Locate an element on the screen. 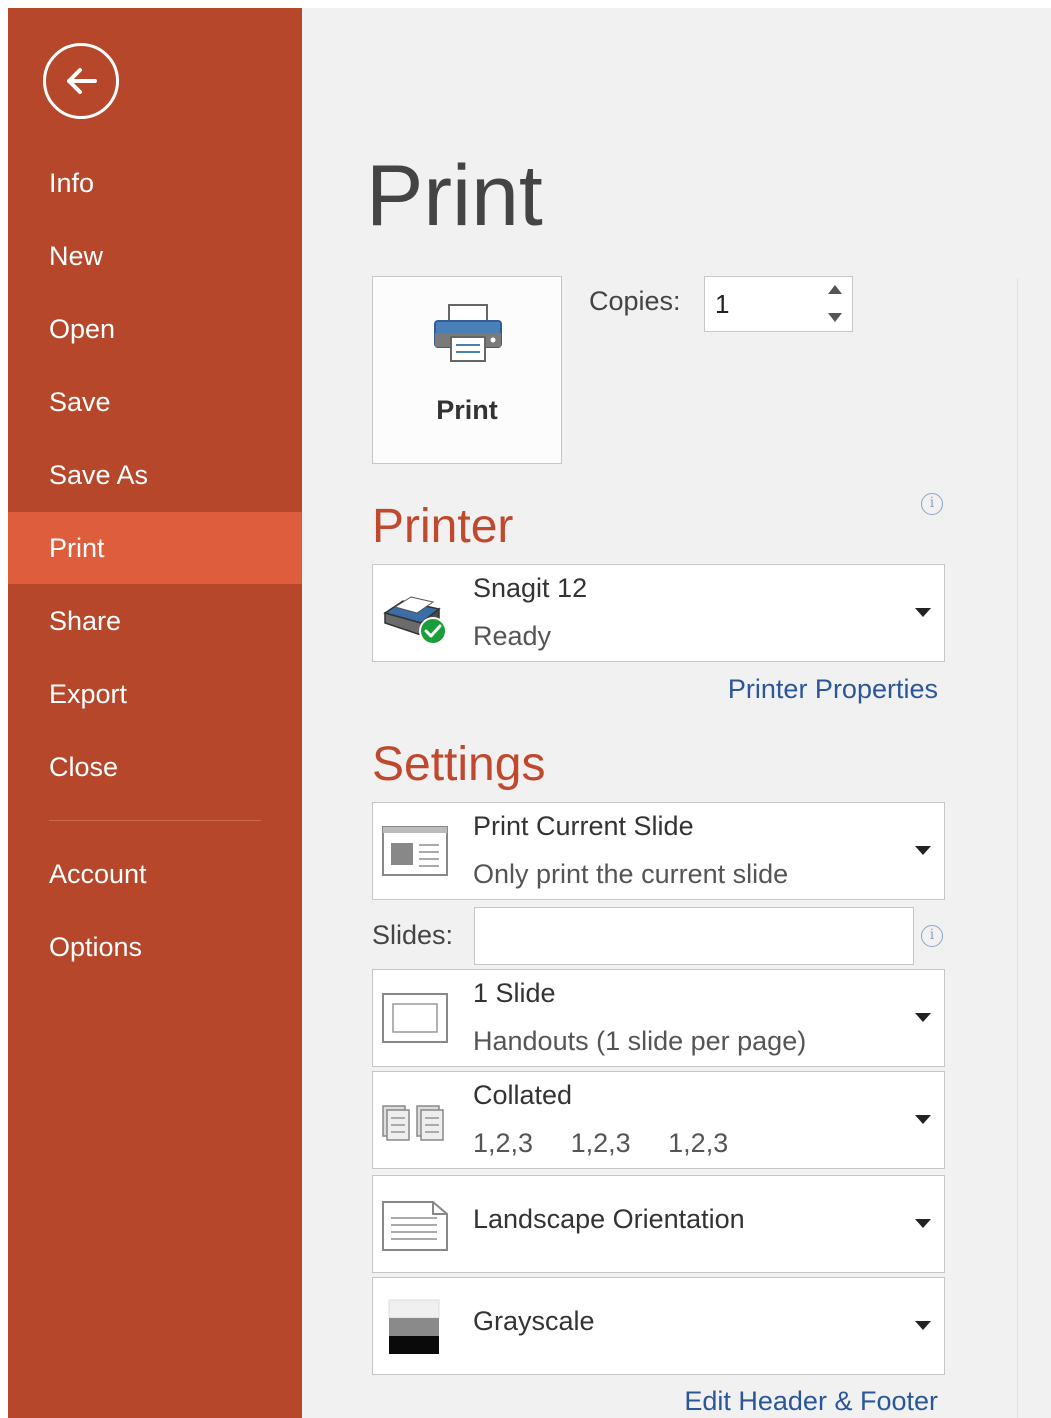 This screenshot has width=1051, height=1418. collation-sequence: 1,2,3 1,2,3 1,2,3 is located at coordinates (615, 1143).